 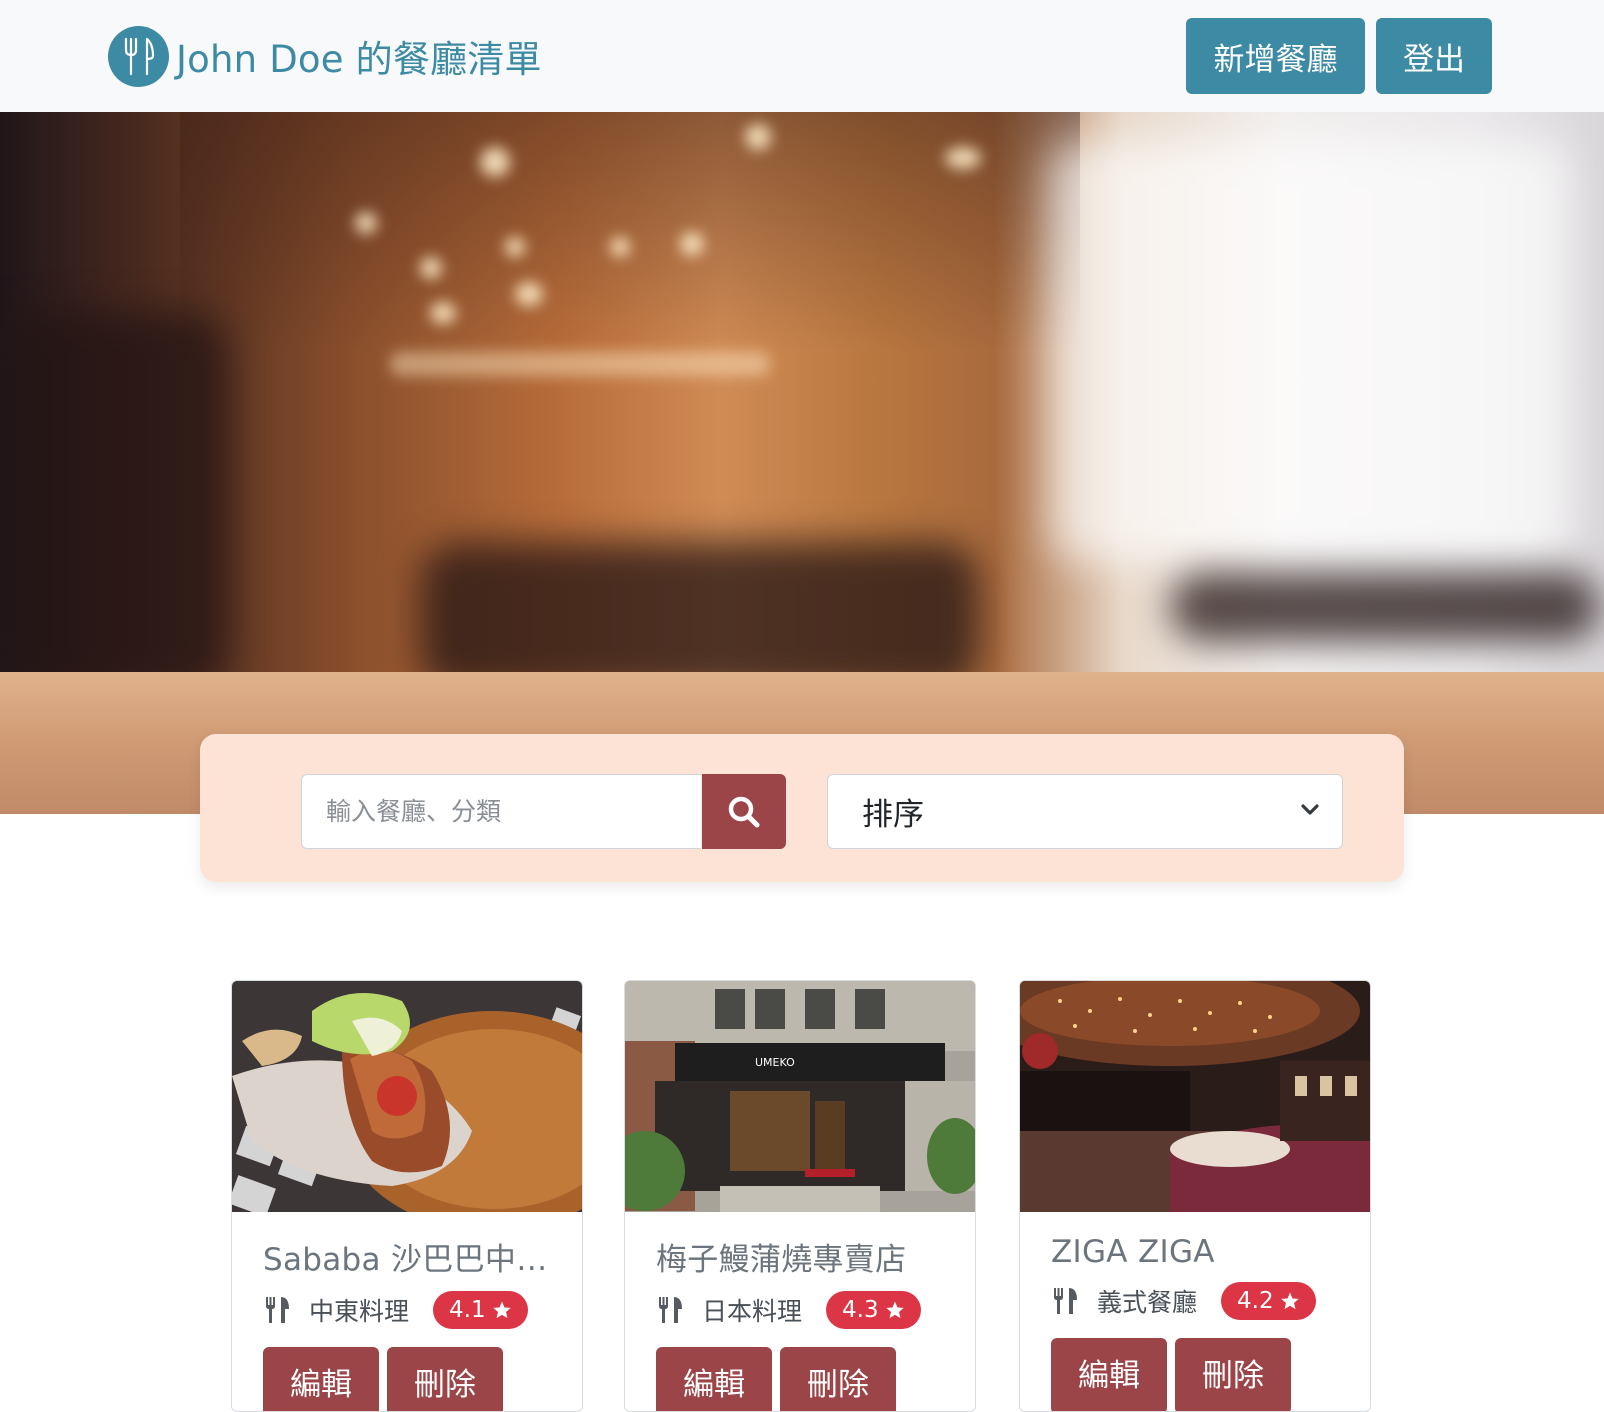 What do you see at coordinates (414, 1310) in the screenshot?
I see `restaurant-meta: 中東料理 4.1` at bounding box center [414, 1310].